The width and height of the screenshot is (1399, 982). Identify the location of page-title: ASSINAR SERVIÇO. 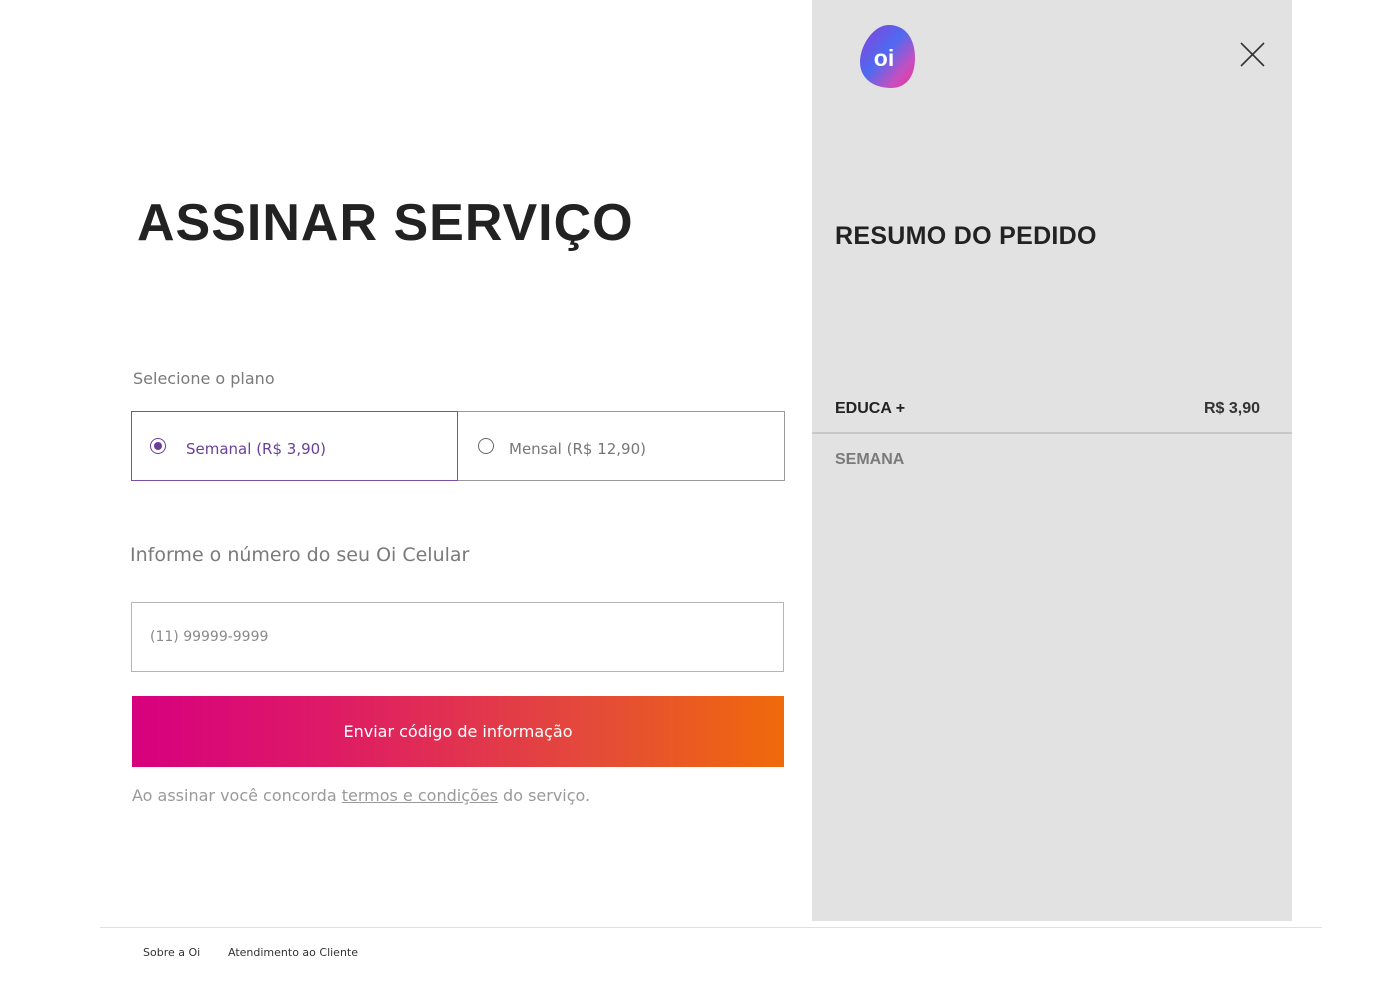
(385, 223).